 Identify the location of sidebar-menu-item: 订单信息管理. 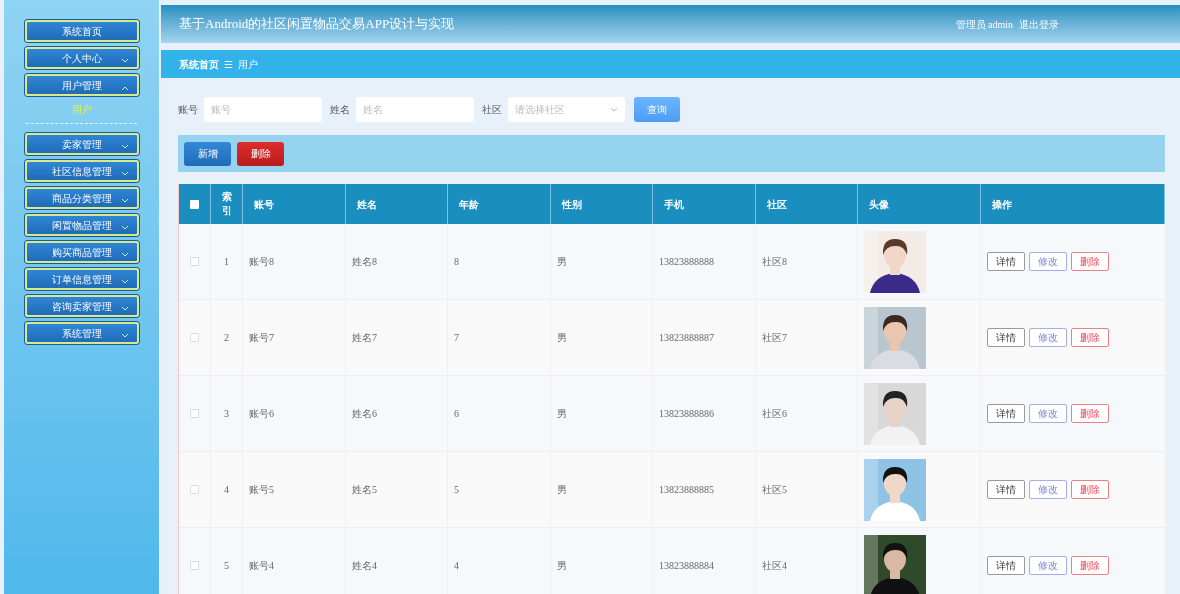
(81, 279).